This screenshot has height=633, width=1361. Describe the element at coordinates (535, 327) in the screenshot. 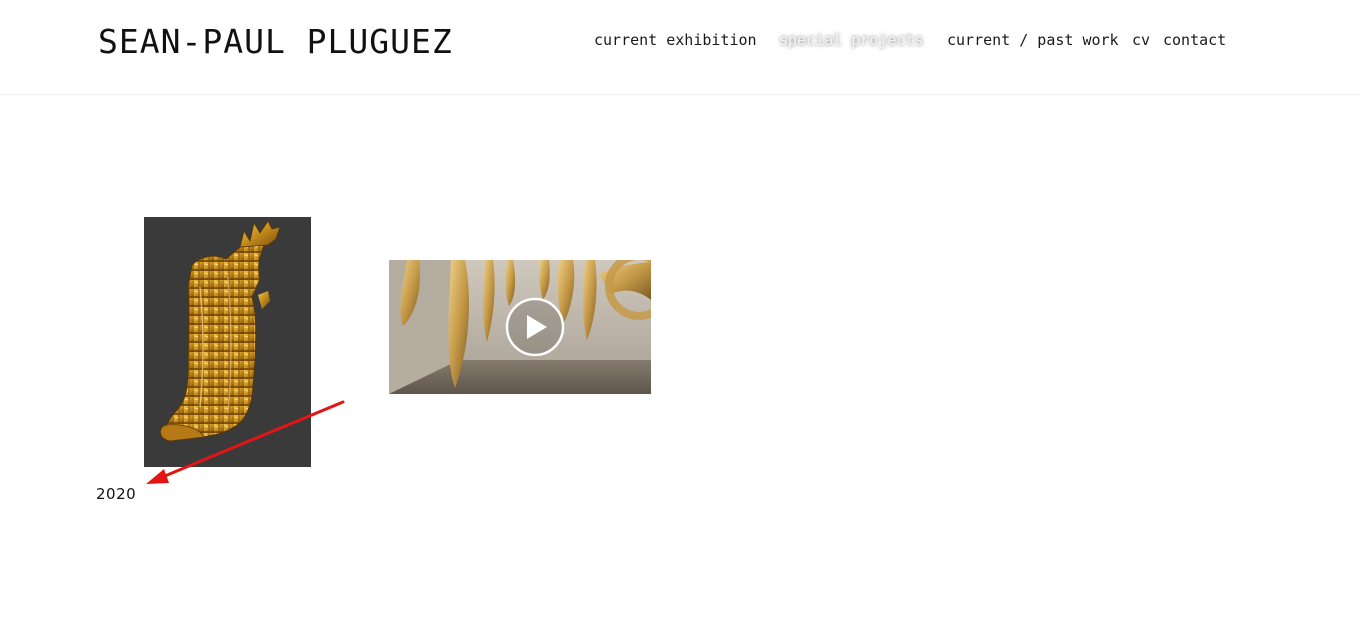

I see `play-icon` at that location.